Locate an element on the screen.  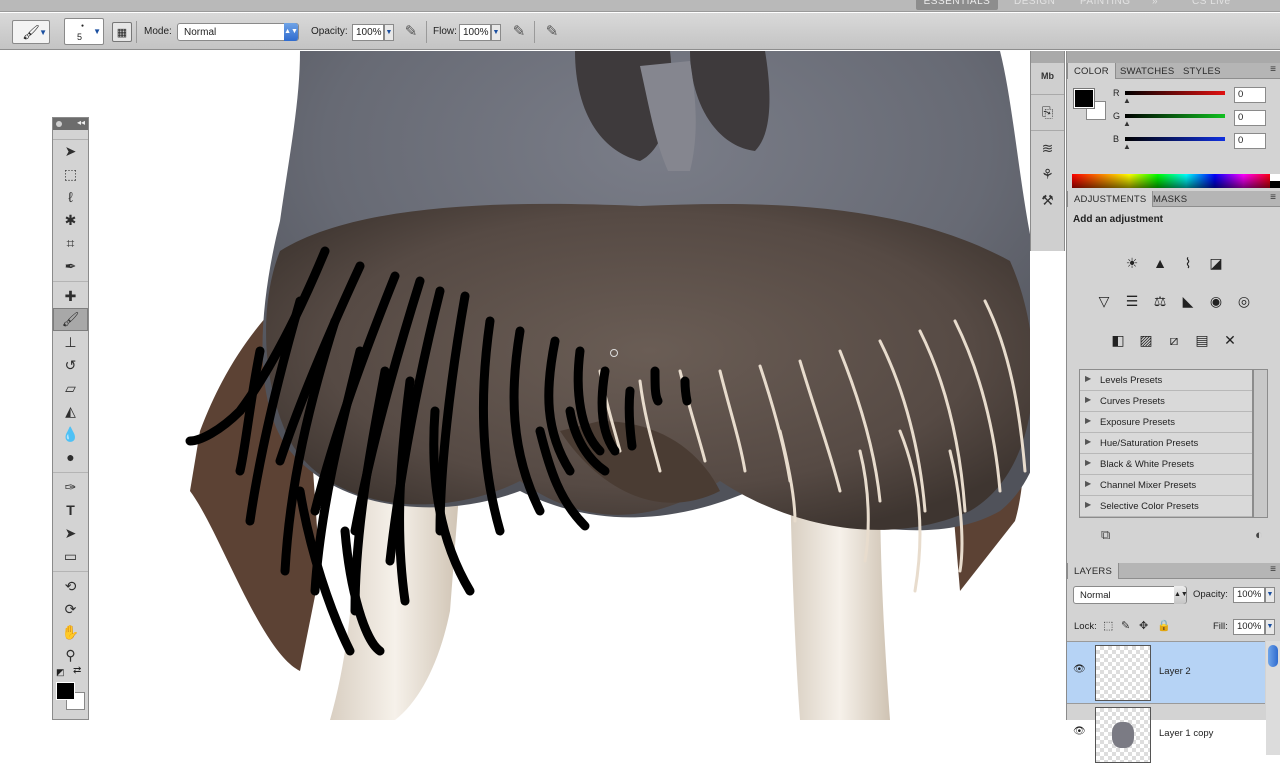
layer-opacity-input: 100% is located at coordinates (1249, 595).